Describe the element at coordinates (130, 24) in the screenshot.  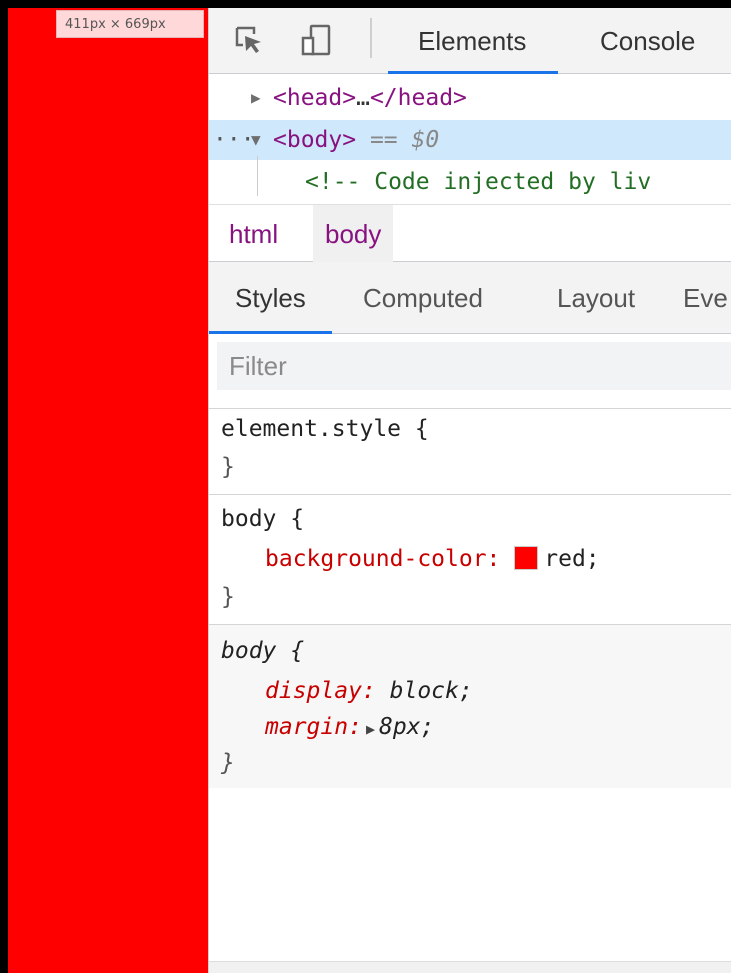
I see `viewport-dimension-badge: 411px × 669px` at that location.